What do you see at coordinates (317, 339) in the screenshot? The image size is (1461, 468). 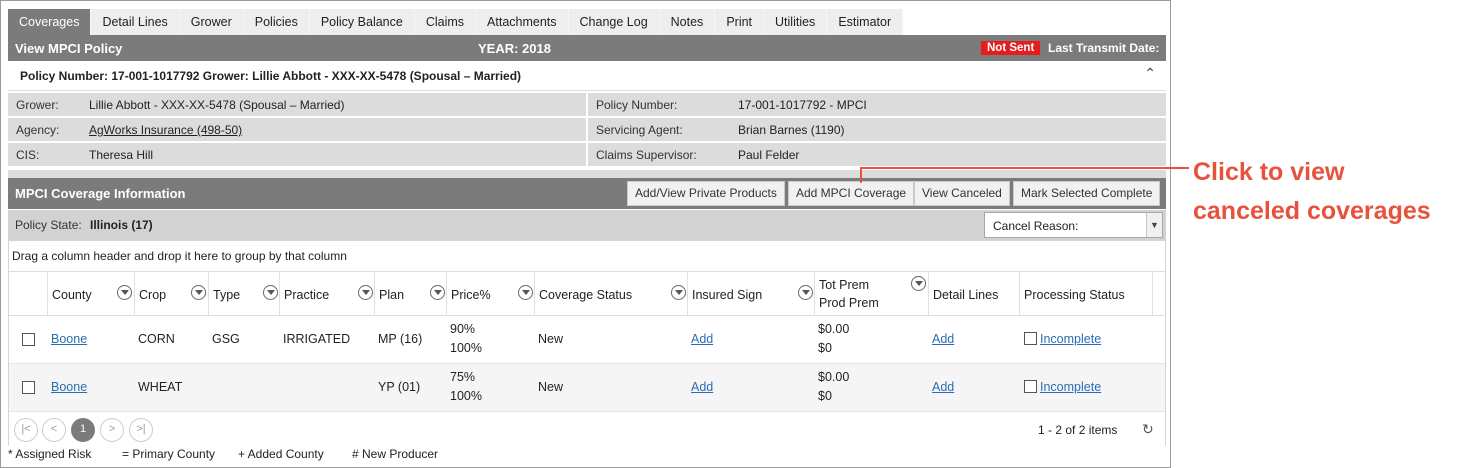 I see `practice-cell: IRRIGATED` at bounding box center [317, 339].